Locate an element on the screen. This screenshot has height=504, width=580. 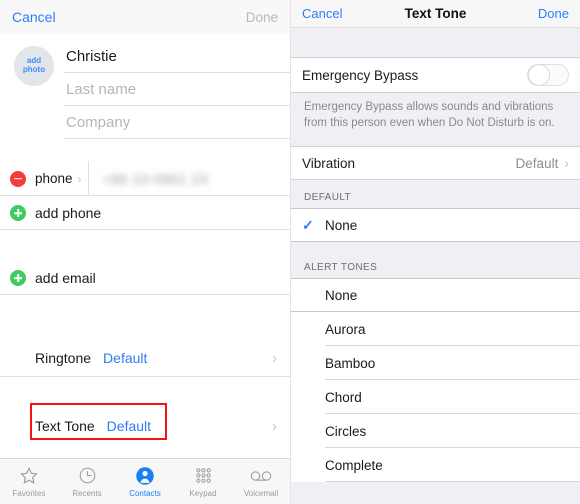
tab-voicemail: Voicemail is located at coordinates (261, 481).